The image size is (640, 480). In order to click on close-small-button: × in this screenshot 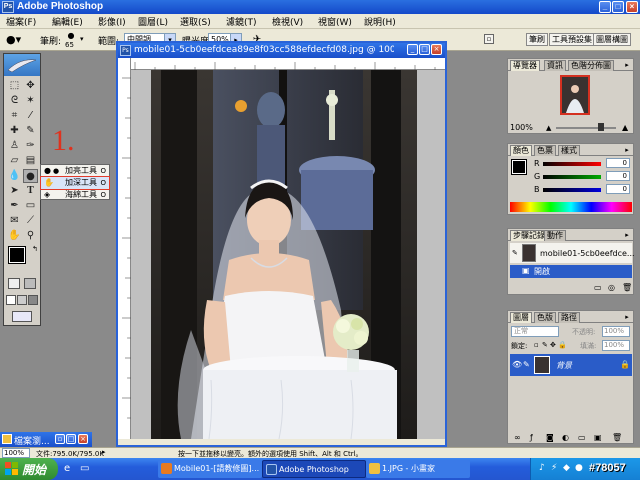, I will do `click(83, 439)`.